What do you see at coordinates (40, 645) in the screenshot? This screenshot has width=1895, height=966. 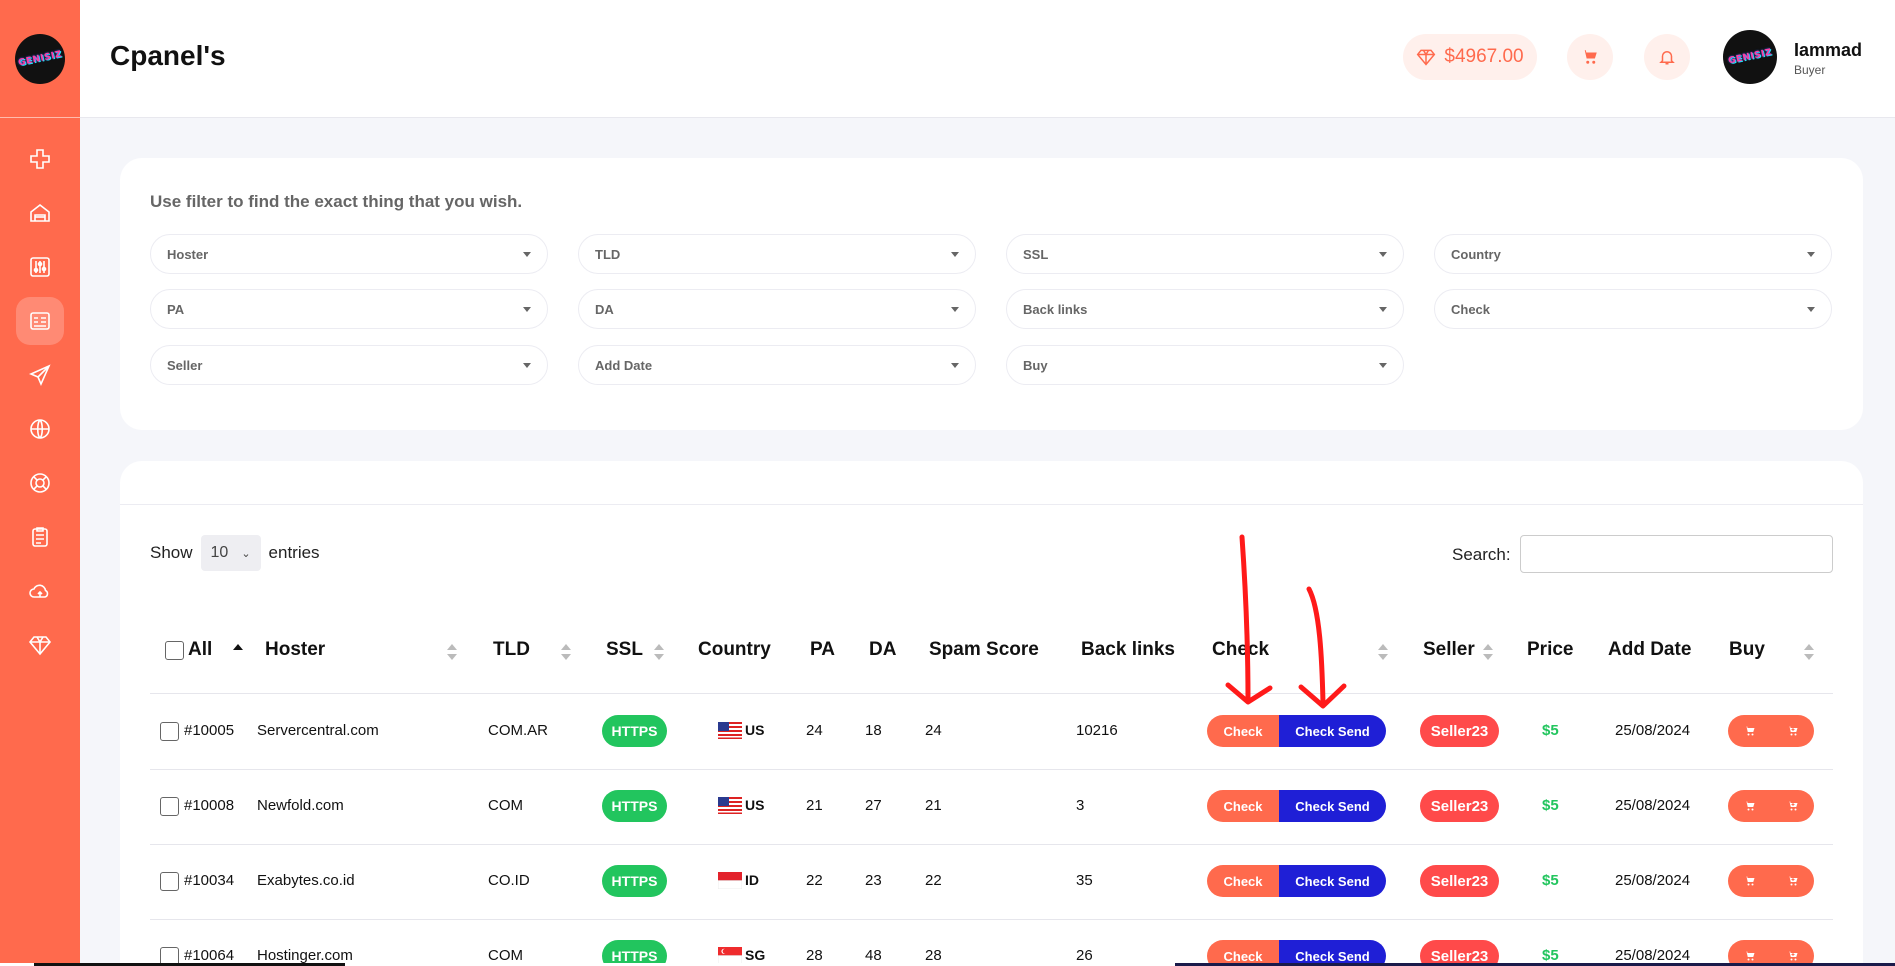 I see `sidebar-item-premium` at bounding box center [40, 645].